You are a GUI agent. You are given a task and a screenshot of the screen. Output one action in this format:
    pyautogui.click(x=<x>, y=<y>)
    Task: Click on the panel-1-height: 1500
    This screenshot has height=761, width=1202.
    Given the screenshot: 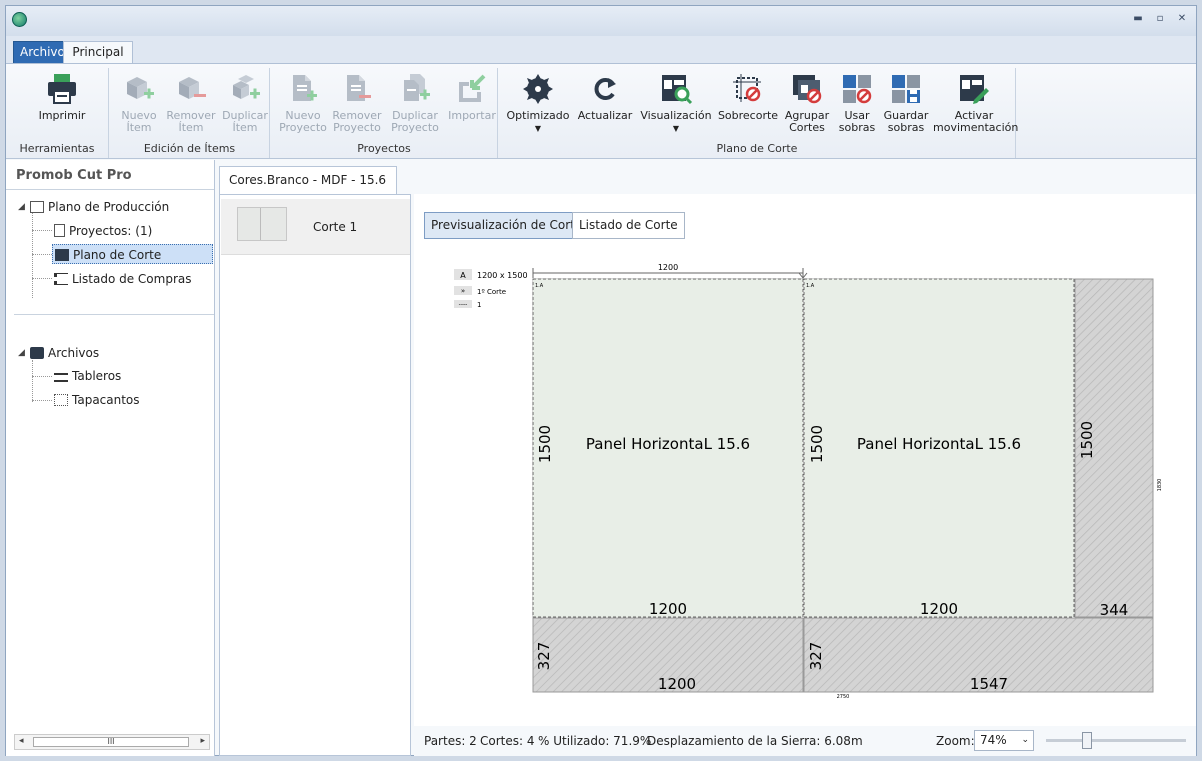 What is the action you would take?
    pyautogui.click(x=545, y=444)
    